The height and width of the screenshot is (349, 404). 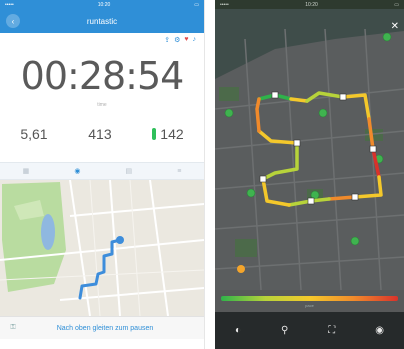 What do you see at coordinates (309, 305) in the screenshot?
I see `pace-legend-label: pace` at bounding box center [309, 305].